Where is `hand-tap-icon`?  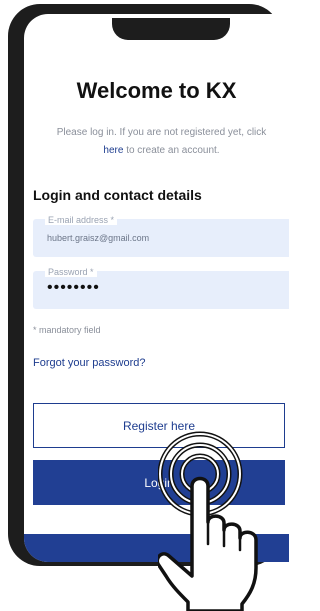 hand-tap-icon is located at coordinates (208, 521).